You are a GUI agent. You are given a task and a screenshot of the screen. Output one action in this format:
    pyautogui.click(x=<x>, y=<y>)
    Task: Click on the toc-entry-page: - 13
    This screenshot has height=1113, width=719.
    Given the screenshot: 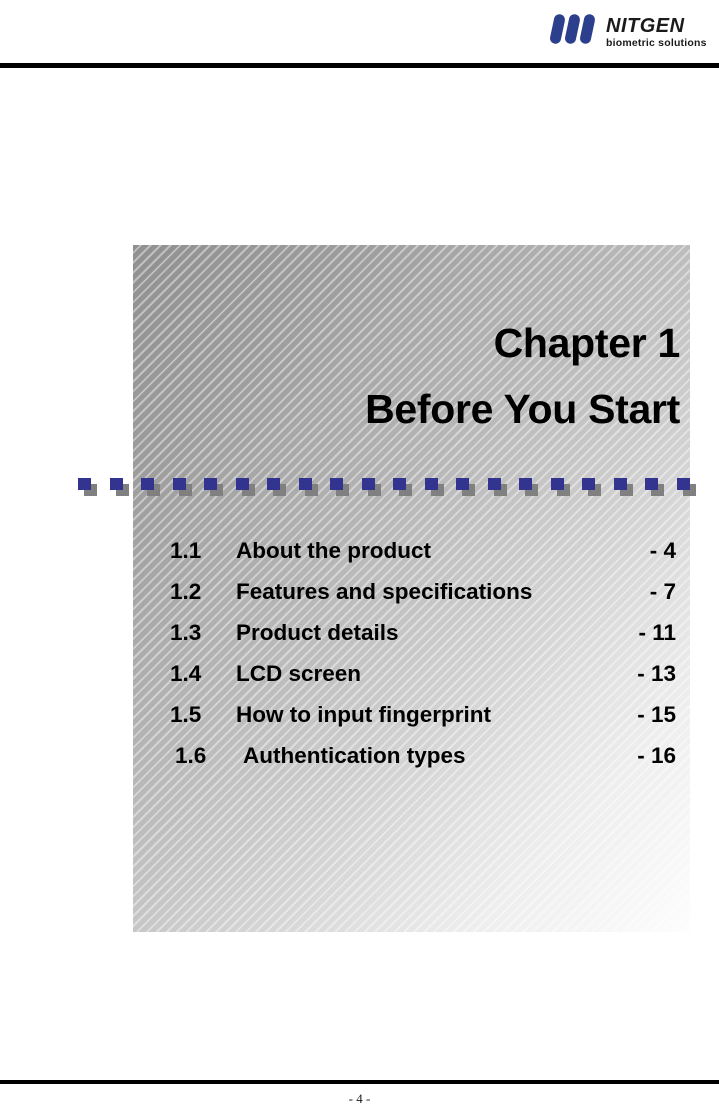 What is the action you would take?
    pyautogui.click(x=656, y=673)
    